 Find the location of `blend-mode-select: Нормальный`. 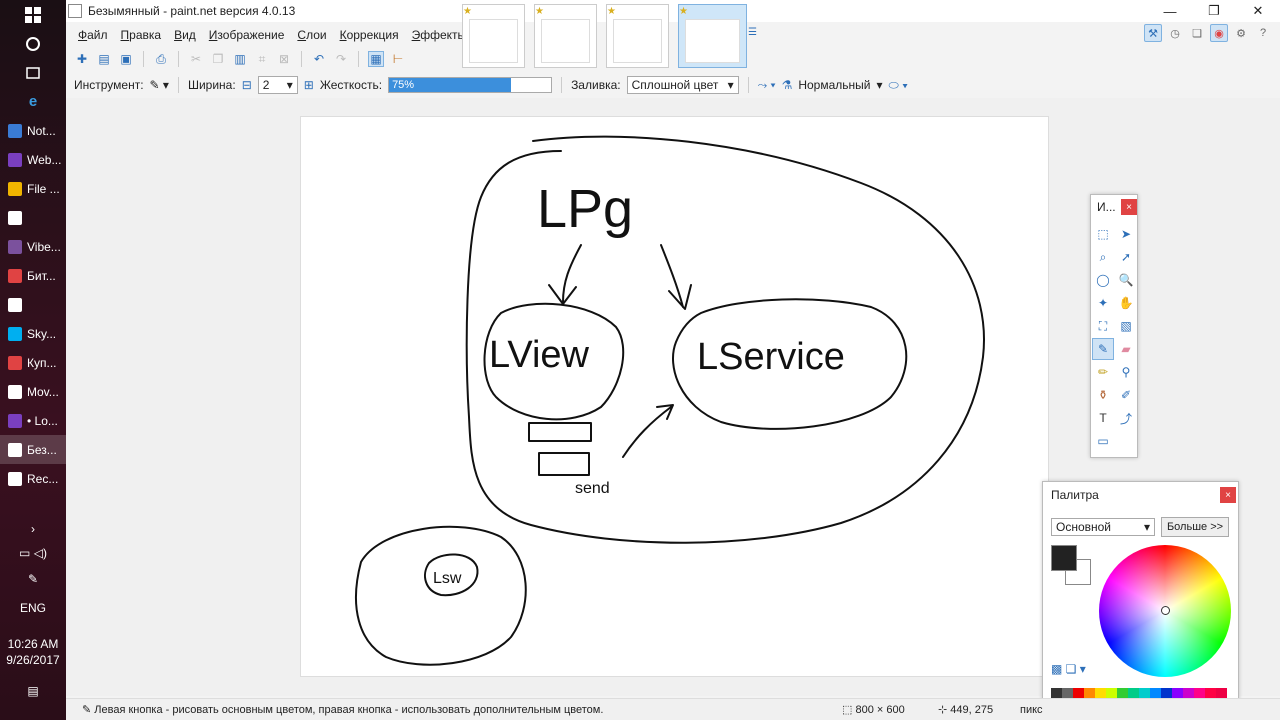

blend-mode-select: Нормальный is located at coordinates (834, 85).